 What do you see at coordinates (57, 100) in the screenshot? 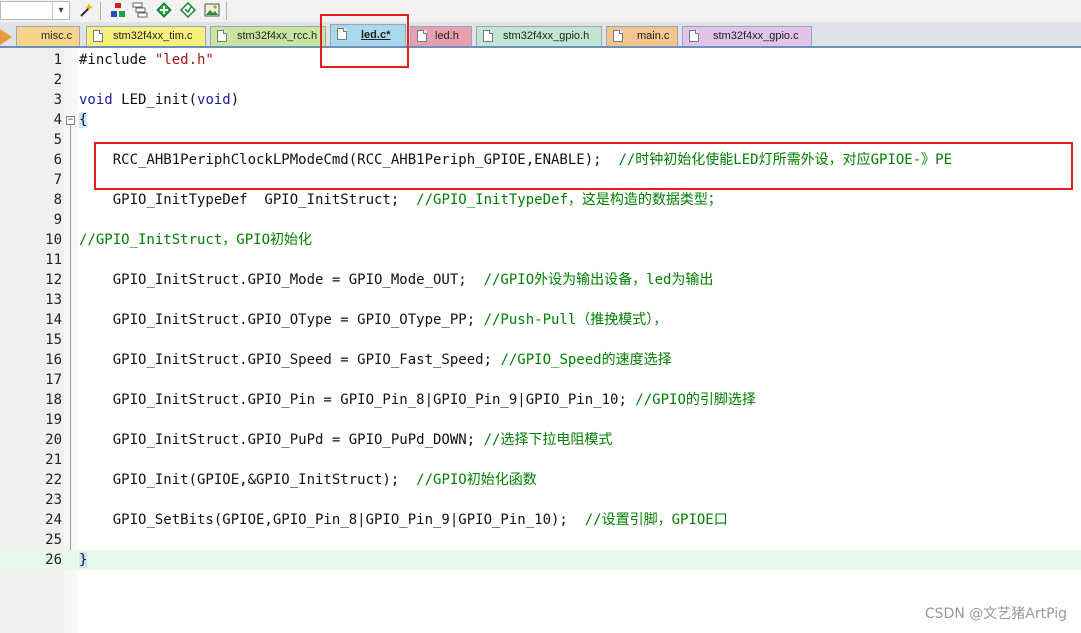
I see `line-number: 3` at bounding box center [57, 100].